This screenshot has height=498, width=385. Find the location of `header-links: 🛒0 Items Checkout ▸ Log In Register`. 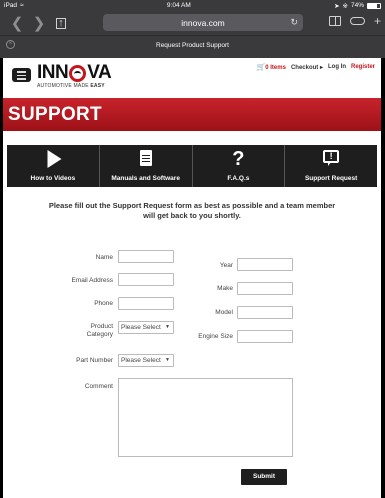

header-links: 🛒0 Items Checkout ▸ Log In Register is located at coordinates (316, 67).